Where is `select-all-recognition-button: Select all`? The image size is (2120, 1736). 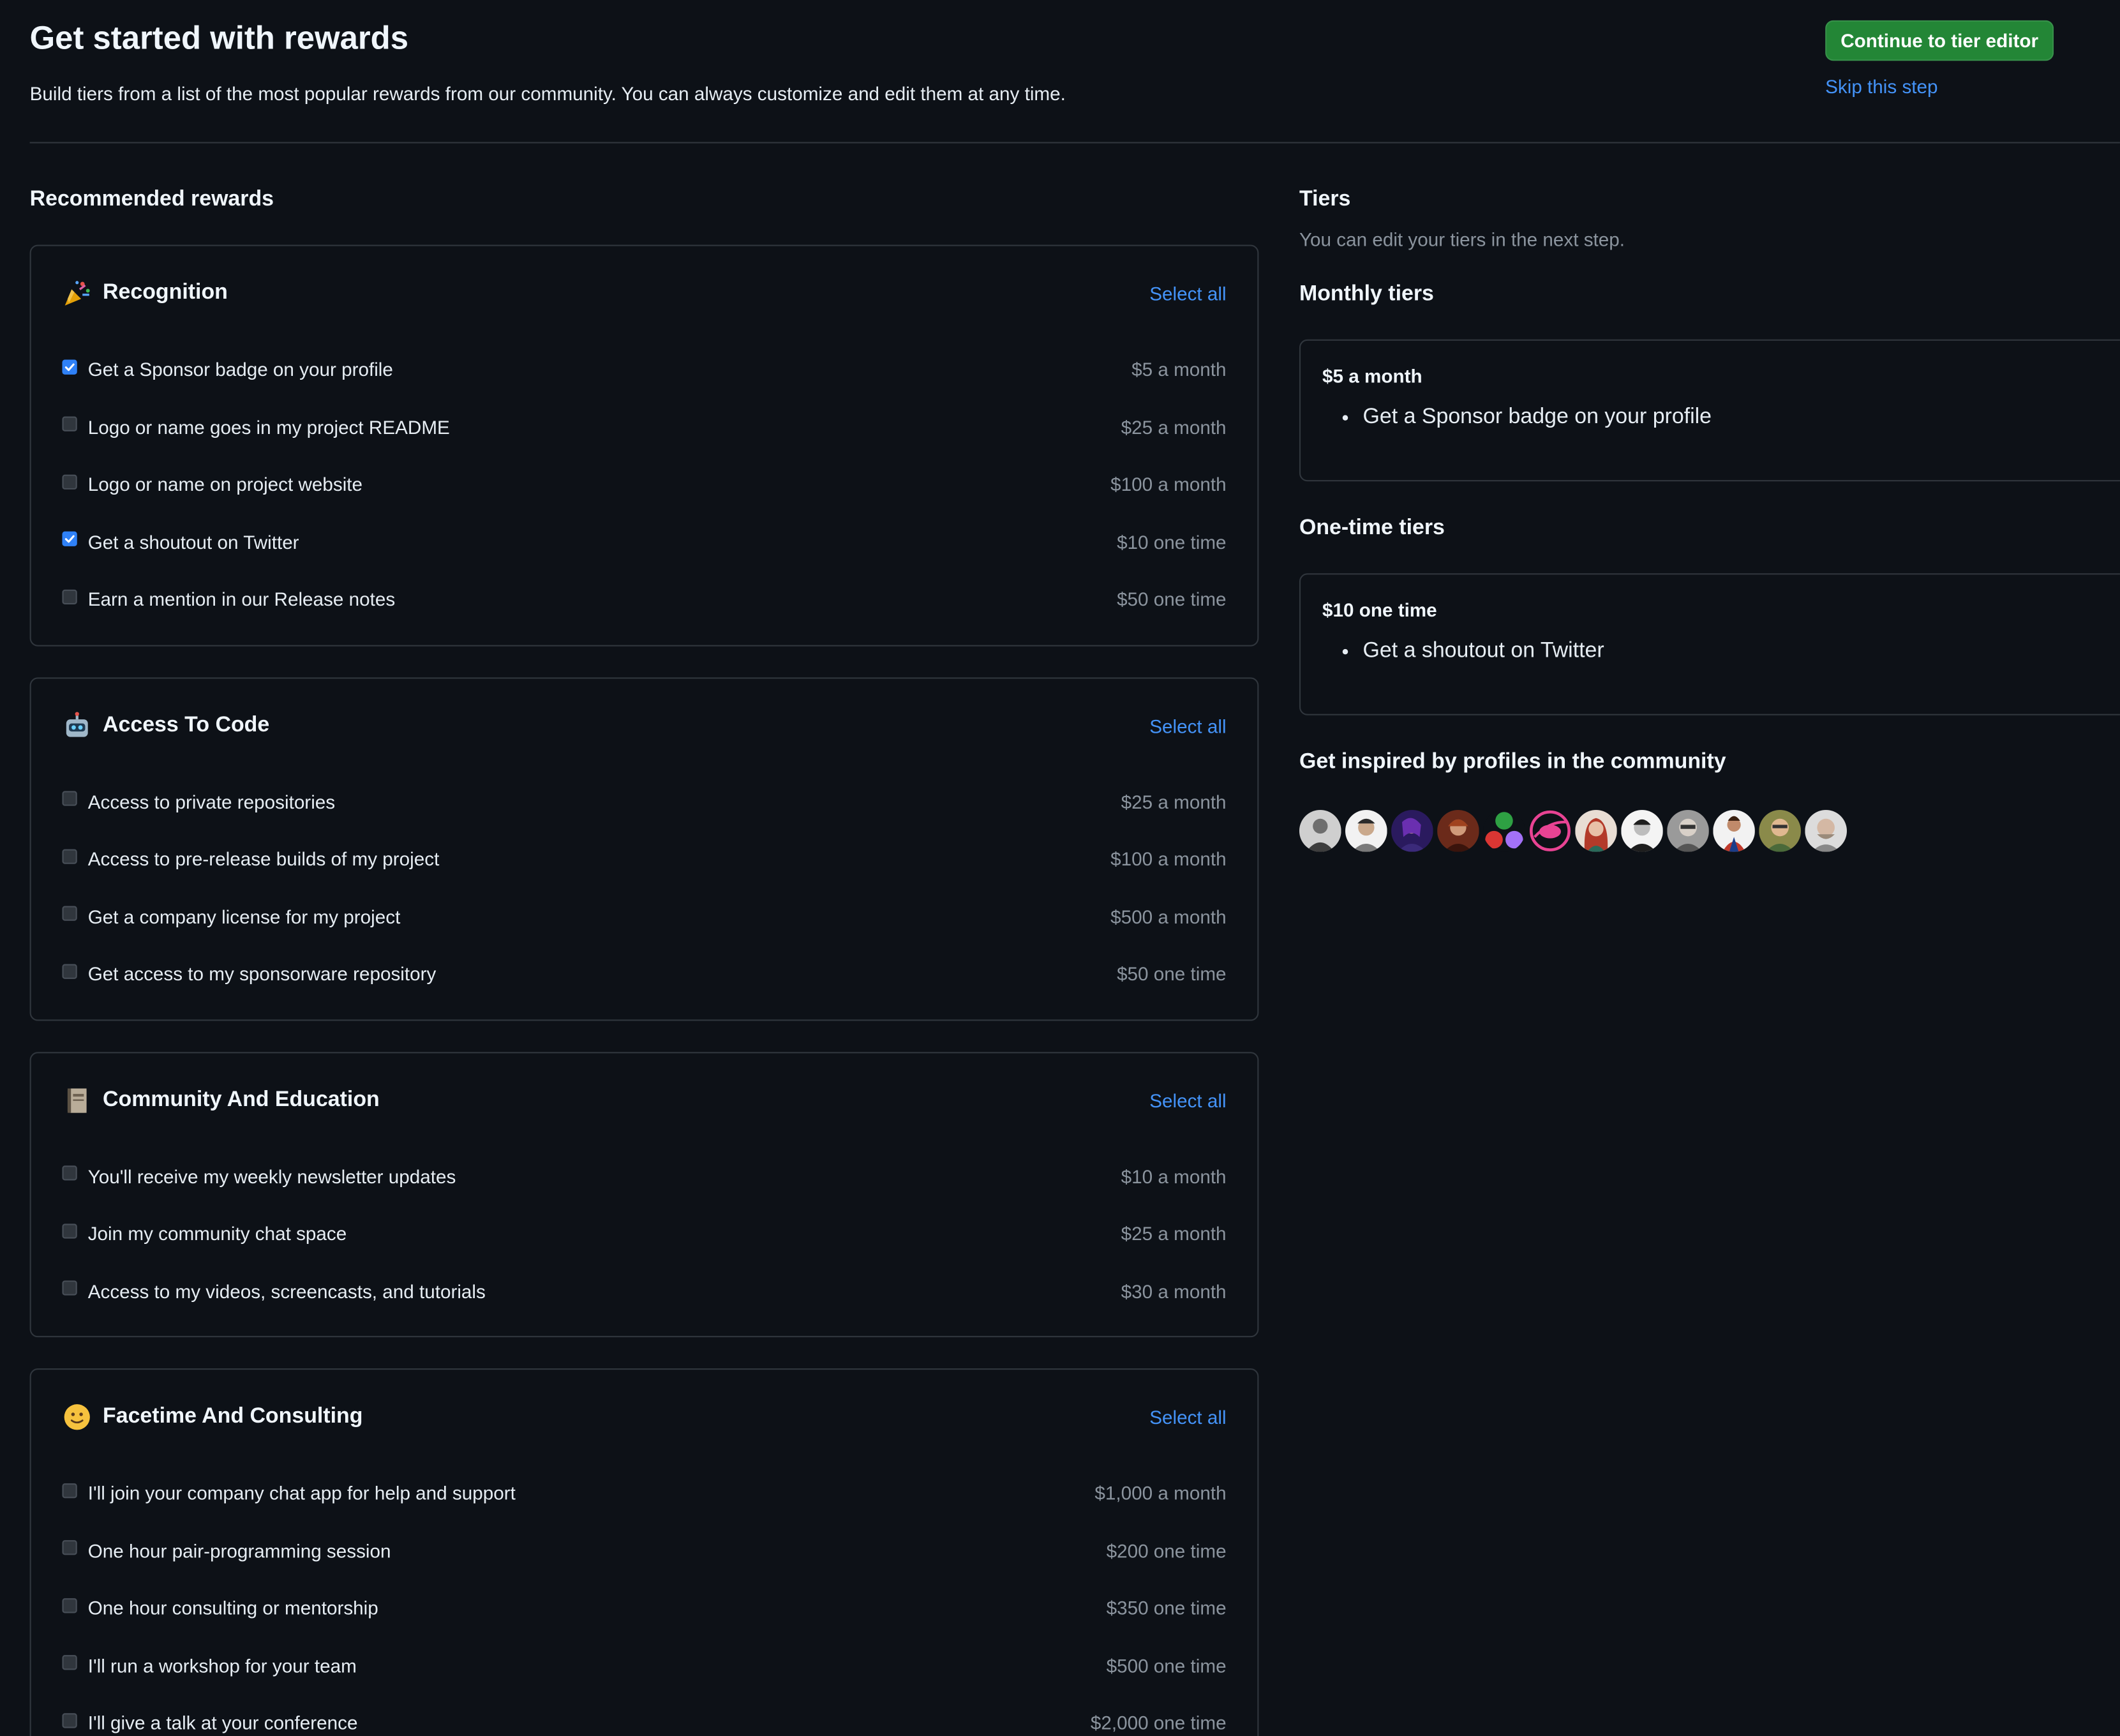 select-all-recognition-button: Select all is located at coordinates (1187, 293).